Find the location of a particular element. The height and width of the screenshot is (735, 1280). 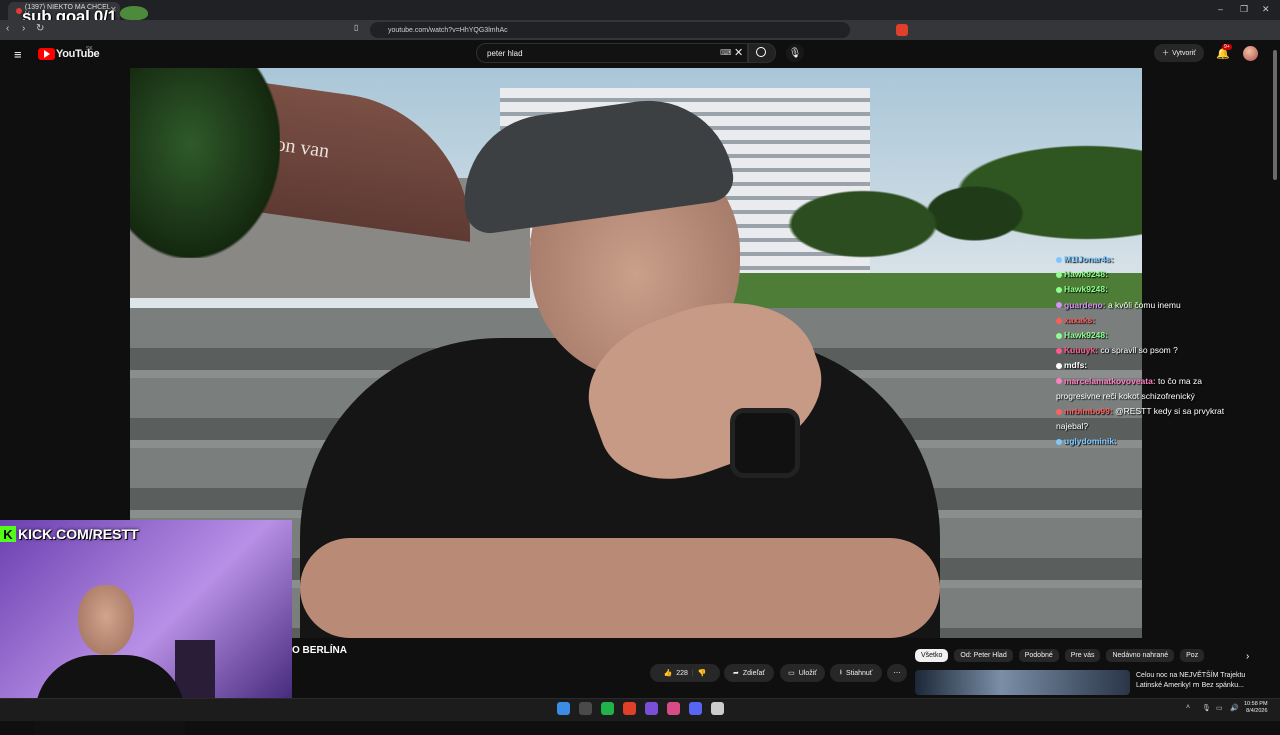

close-window-button: ✕ is located at coordinates (1266, 9).